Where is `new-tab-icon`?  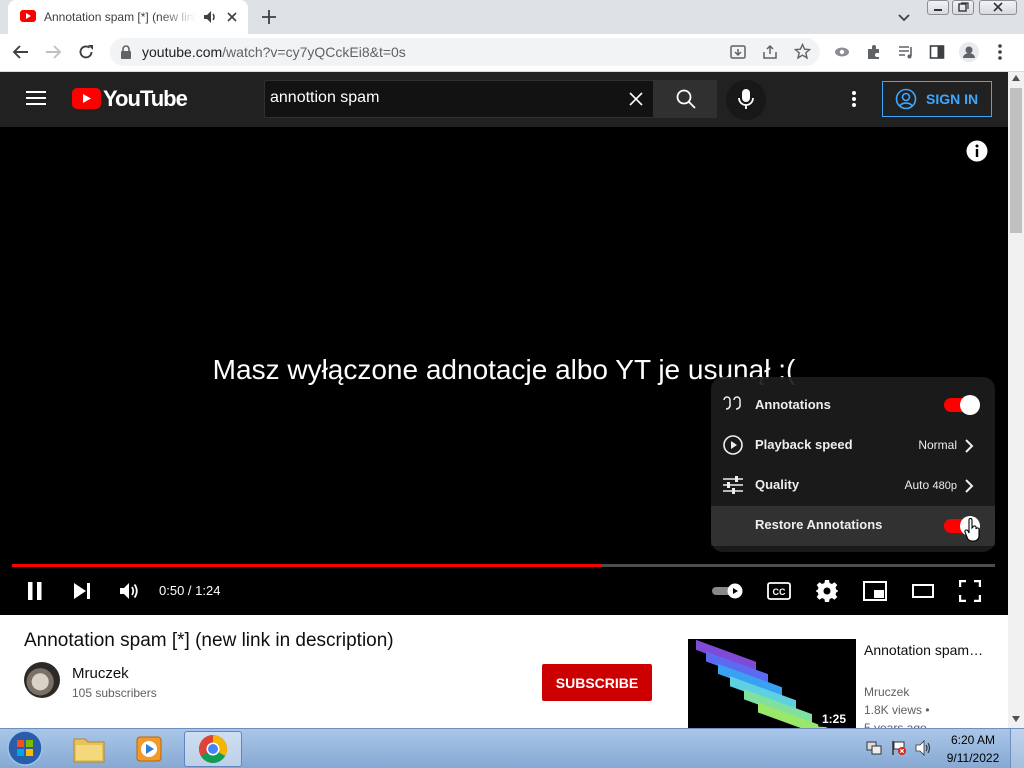
new-tab-icon is located at coordinates (269, 17).